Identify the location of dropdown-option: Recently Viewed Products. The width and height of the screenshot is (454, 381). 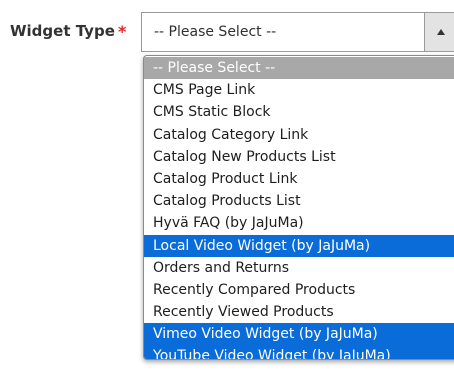
(299, 312).